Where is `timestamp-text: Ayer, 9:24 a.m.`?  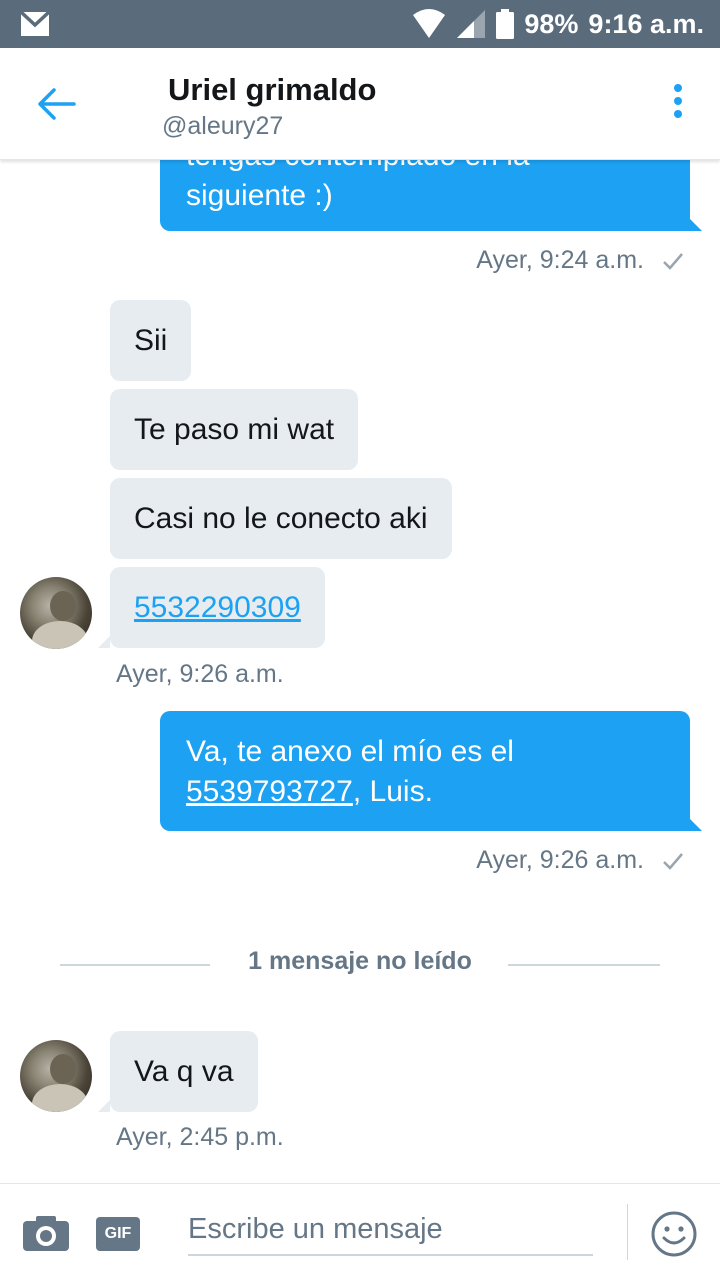
timestamp-text: Ayer, 9:24 a.m. is located at coordinates (560, 260).